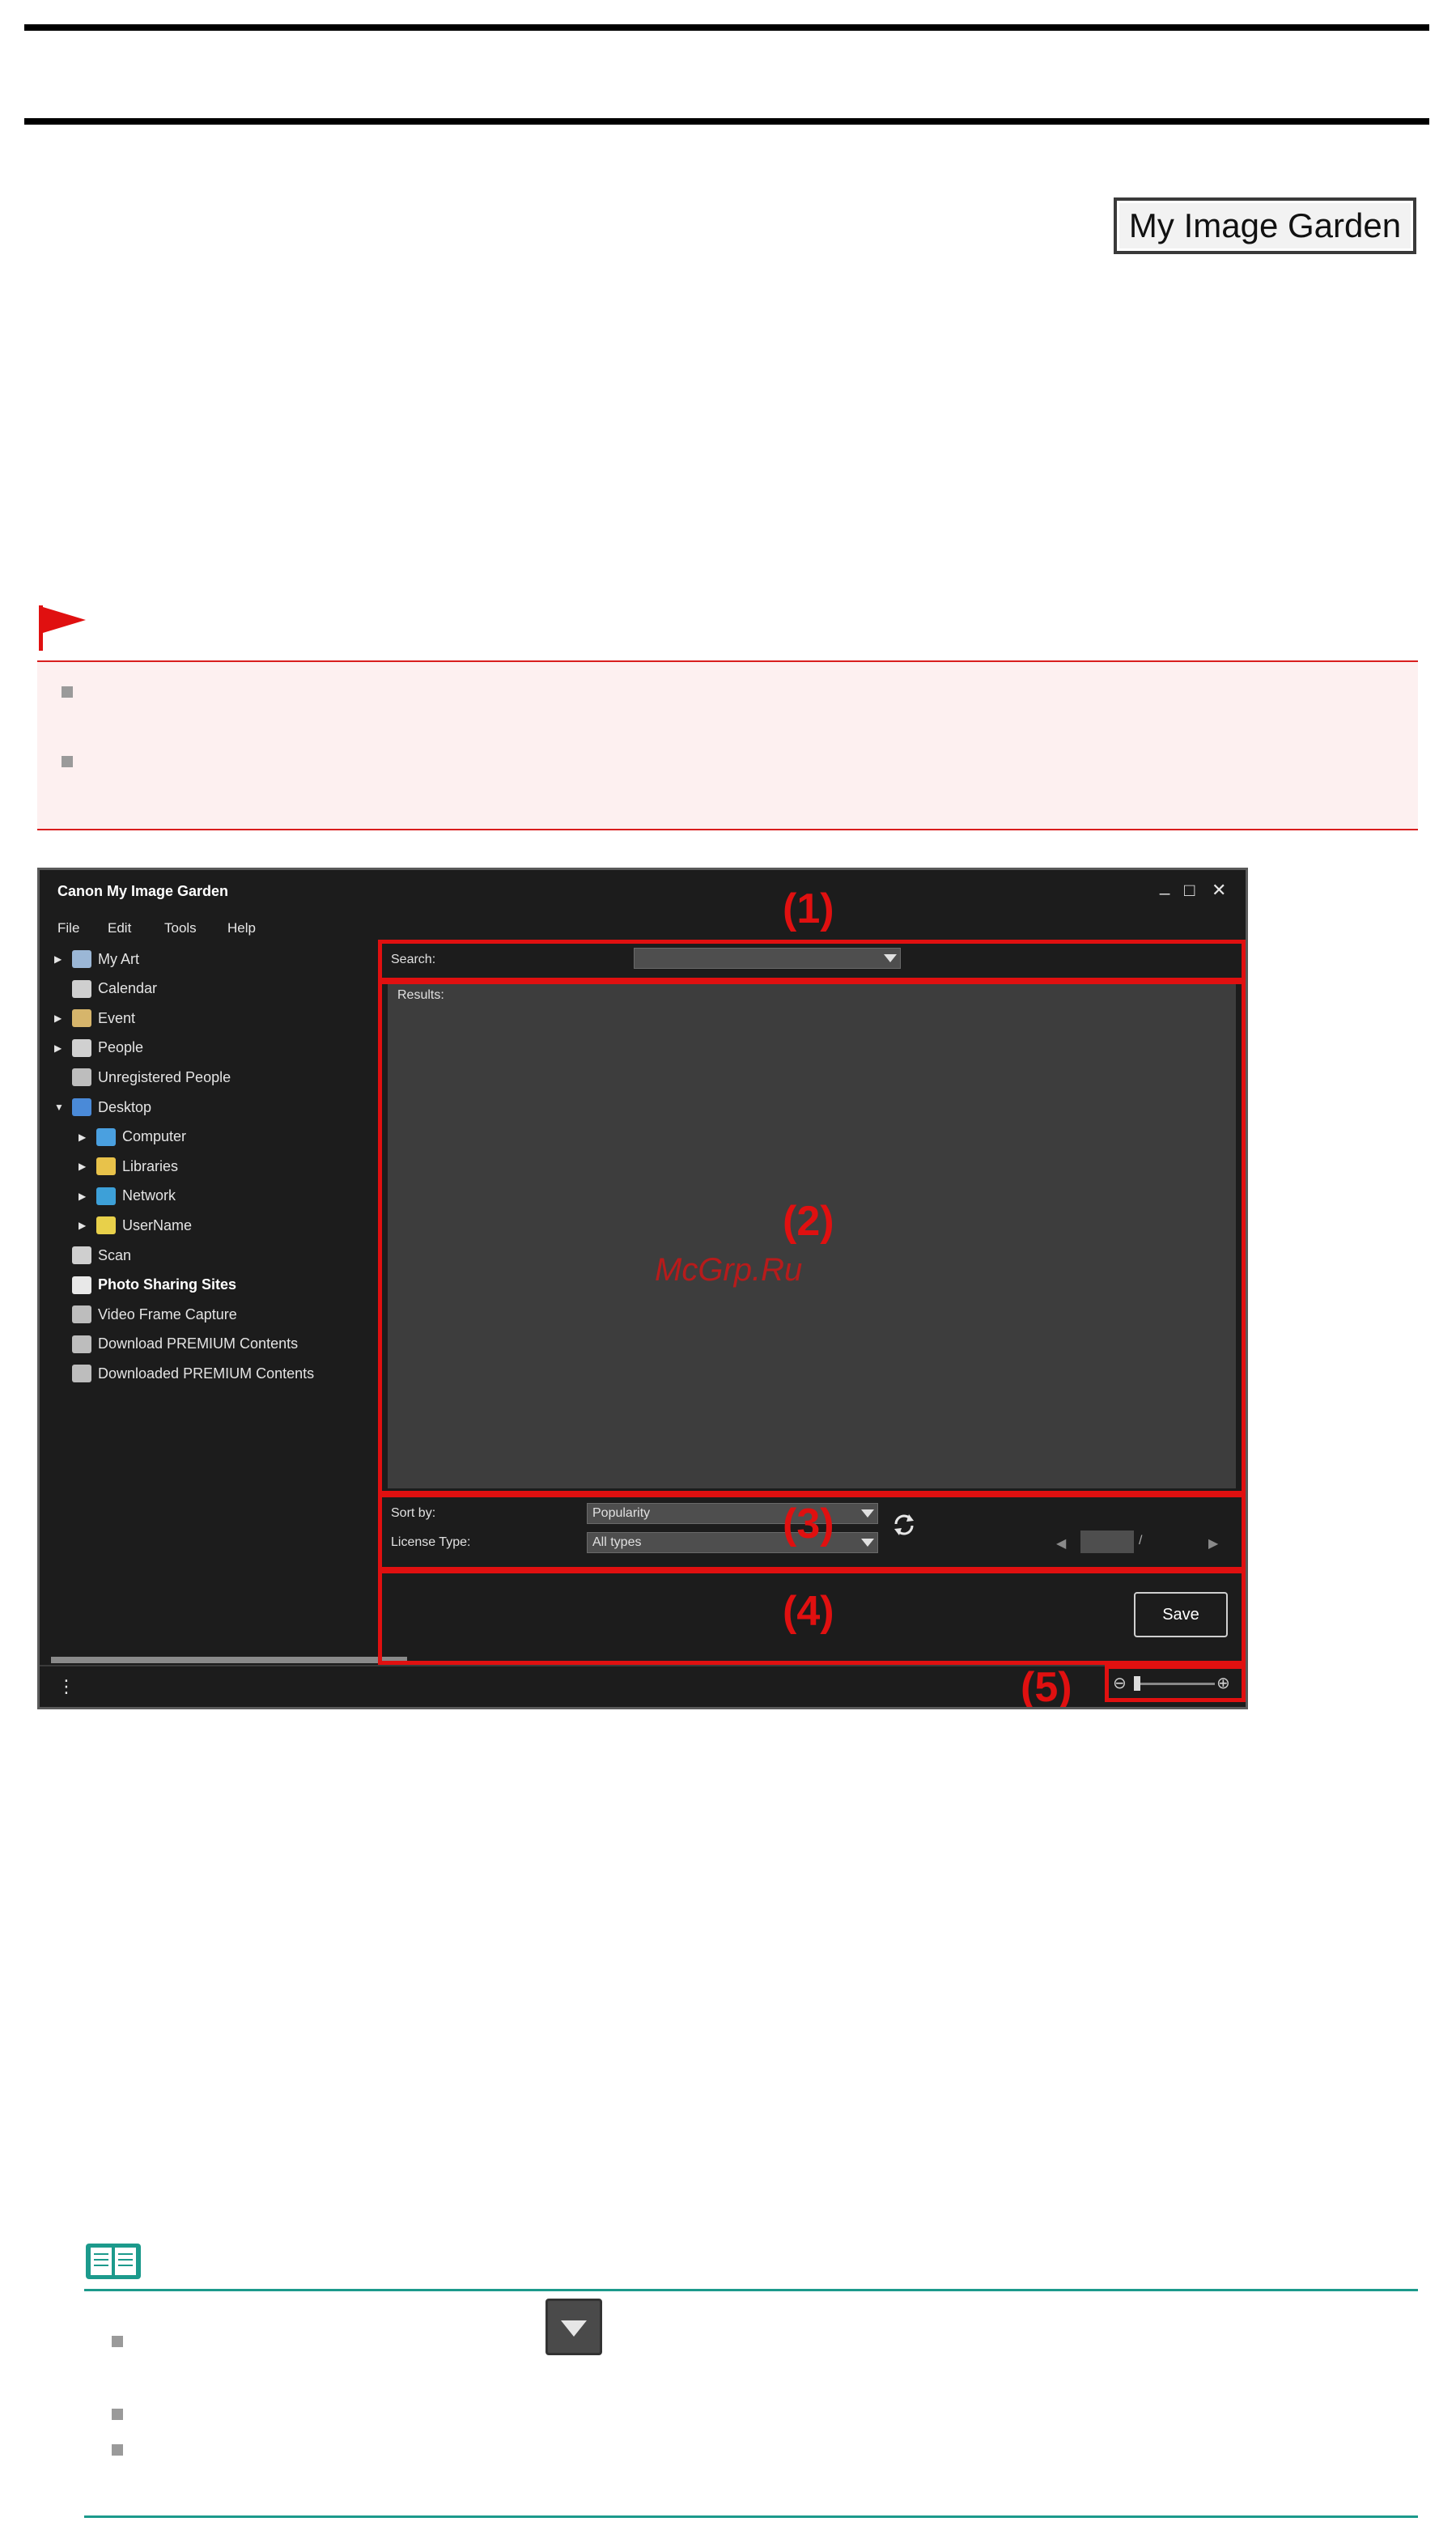 The width and height of the screenshot is (1456, 2543). Describe the element at coordinates (95, 1018) in the screenshot. I see `tree-item-event: ▶ Event` at that location.